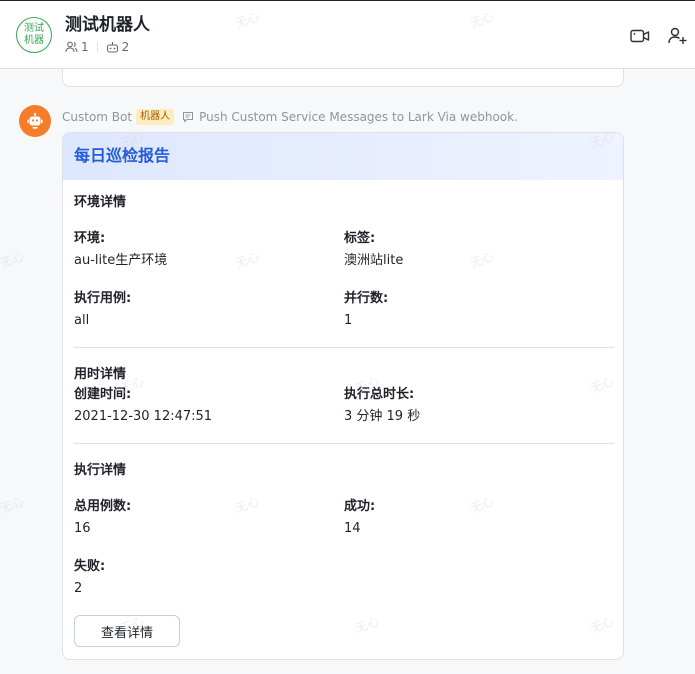  What do you see at coordinates (366, 298) in the screenshot?
I see `parallel-label: 并行数:` at bounding box center [366, 298].